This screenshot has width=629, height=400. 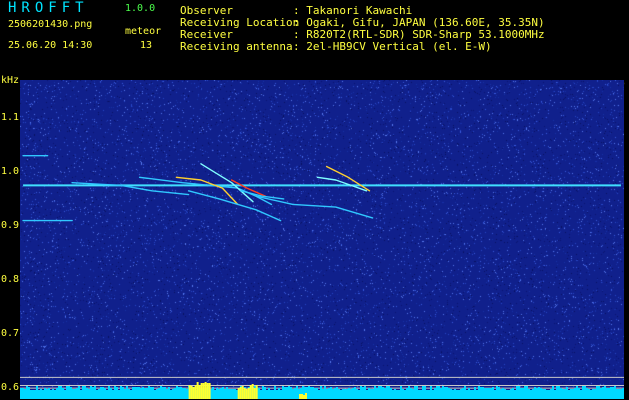 I want to click on y-tick-label: 0.7, so click(x=10, y=333).